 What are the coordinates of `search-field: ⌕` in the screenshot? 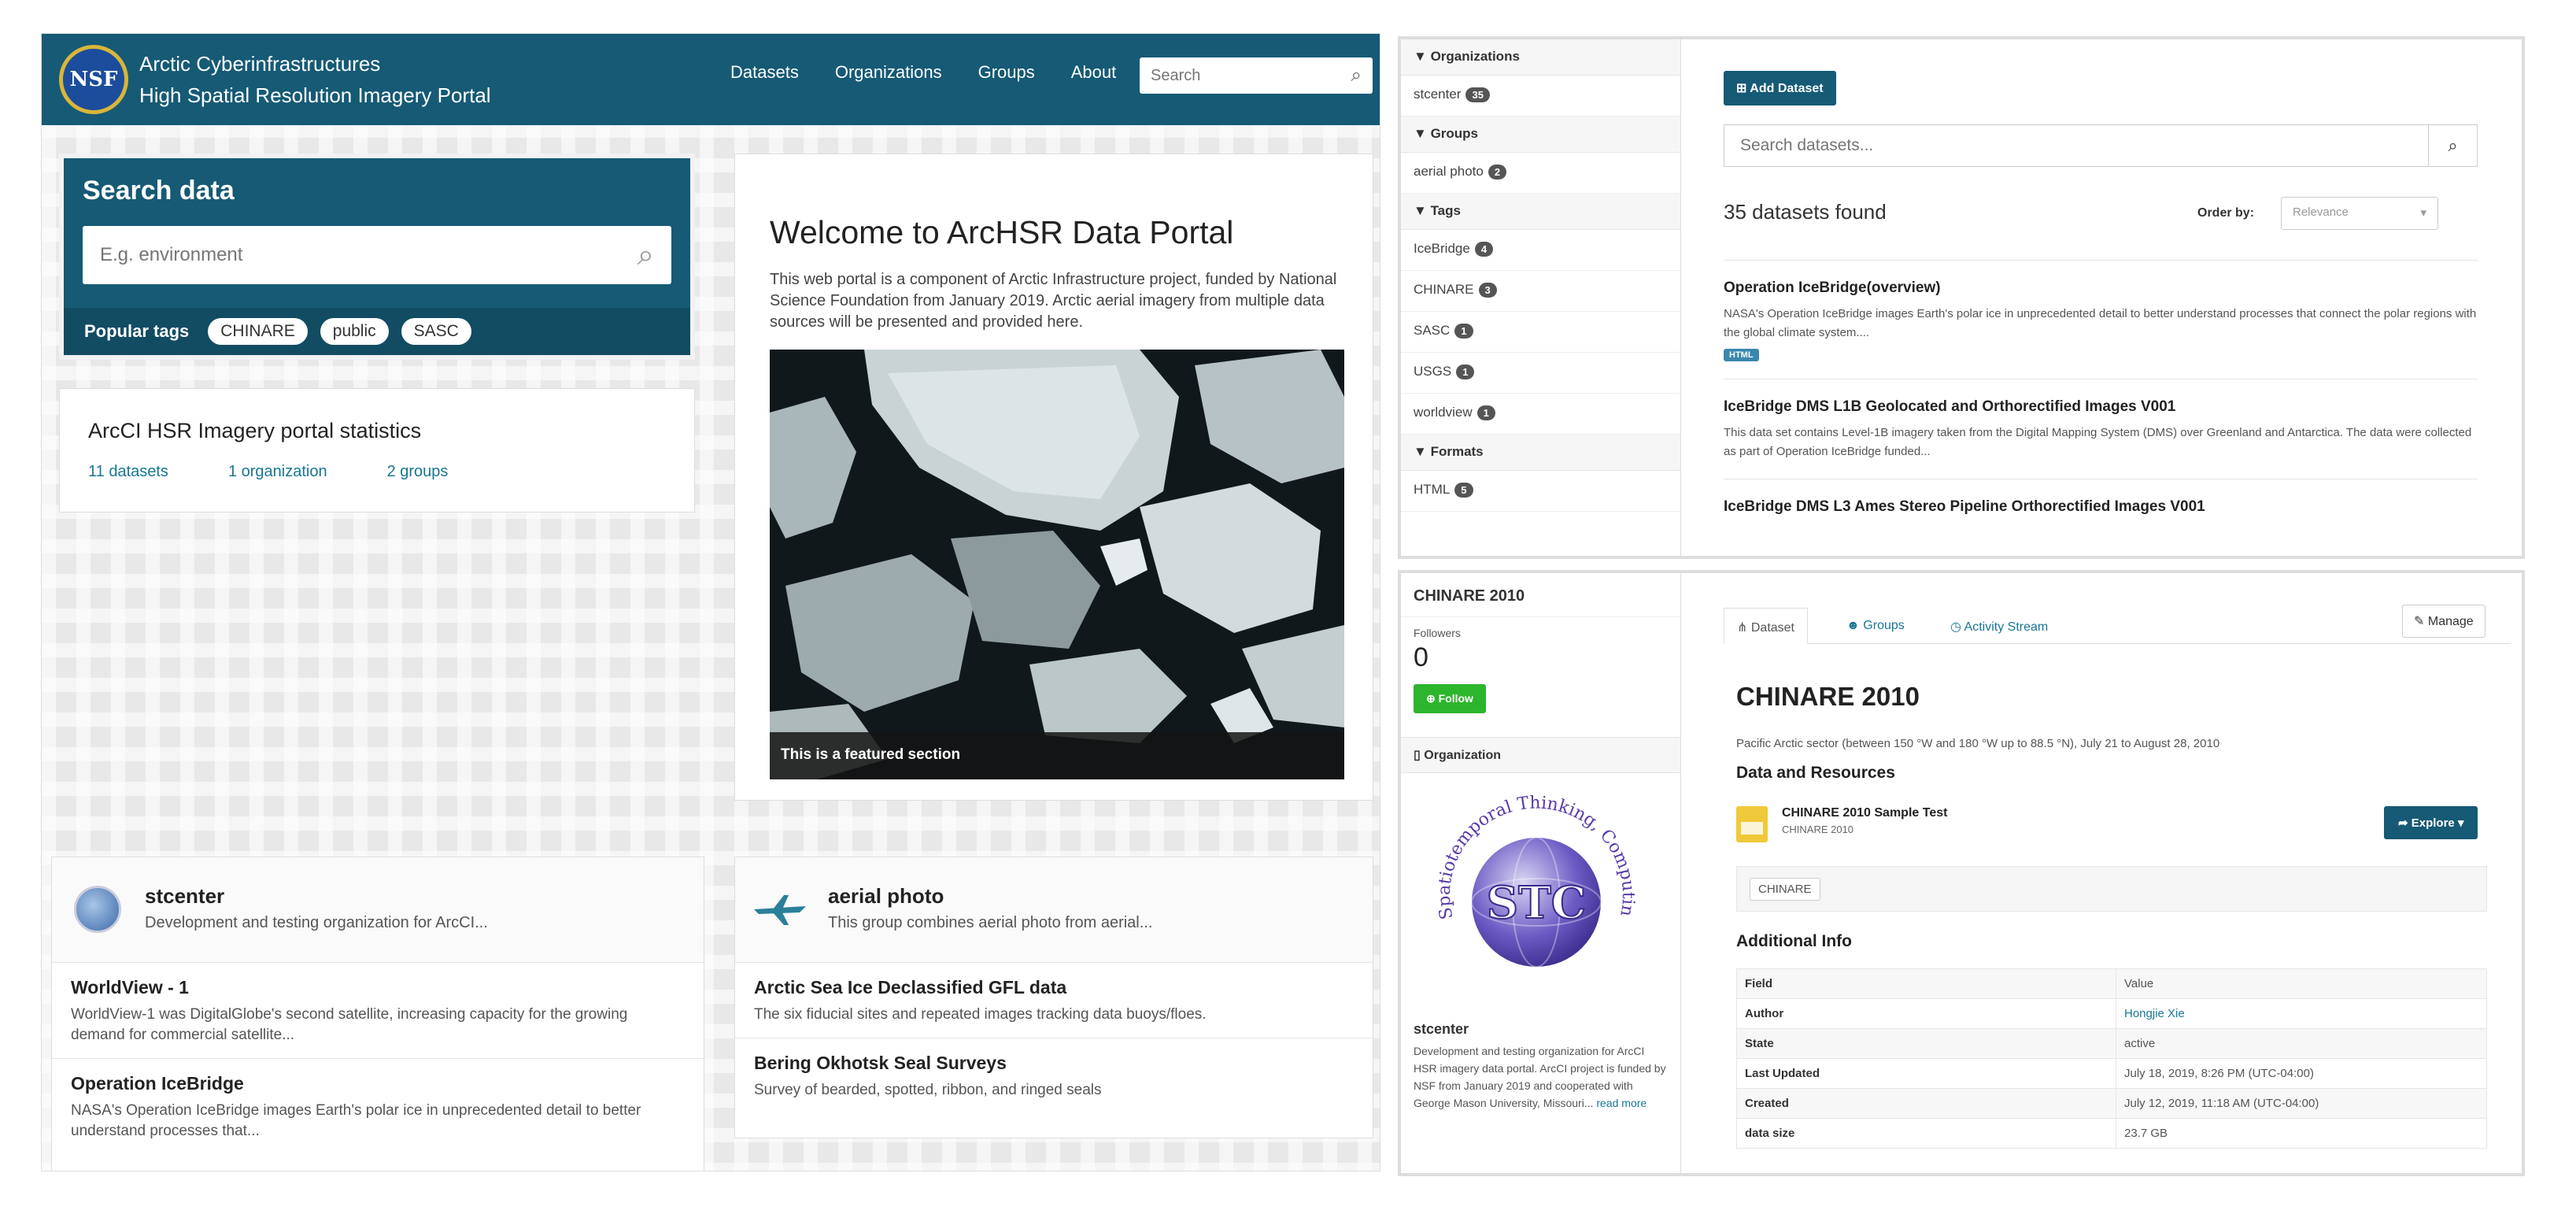 It's located at (377, 255).